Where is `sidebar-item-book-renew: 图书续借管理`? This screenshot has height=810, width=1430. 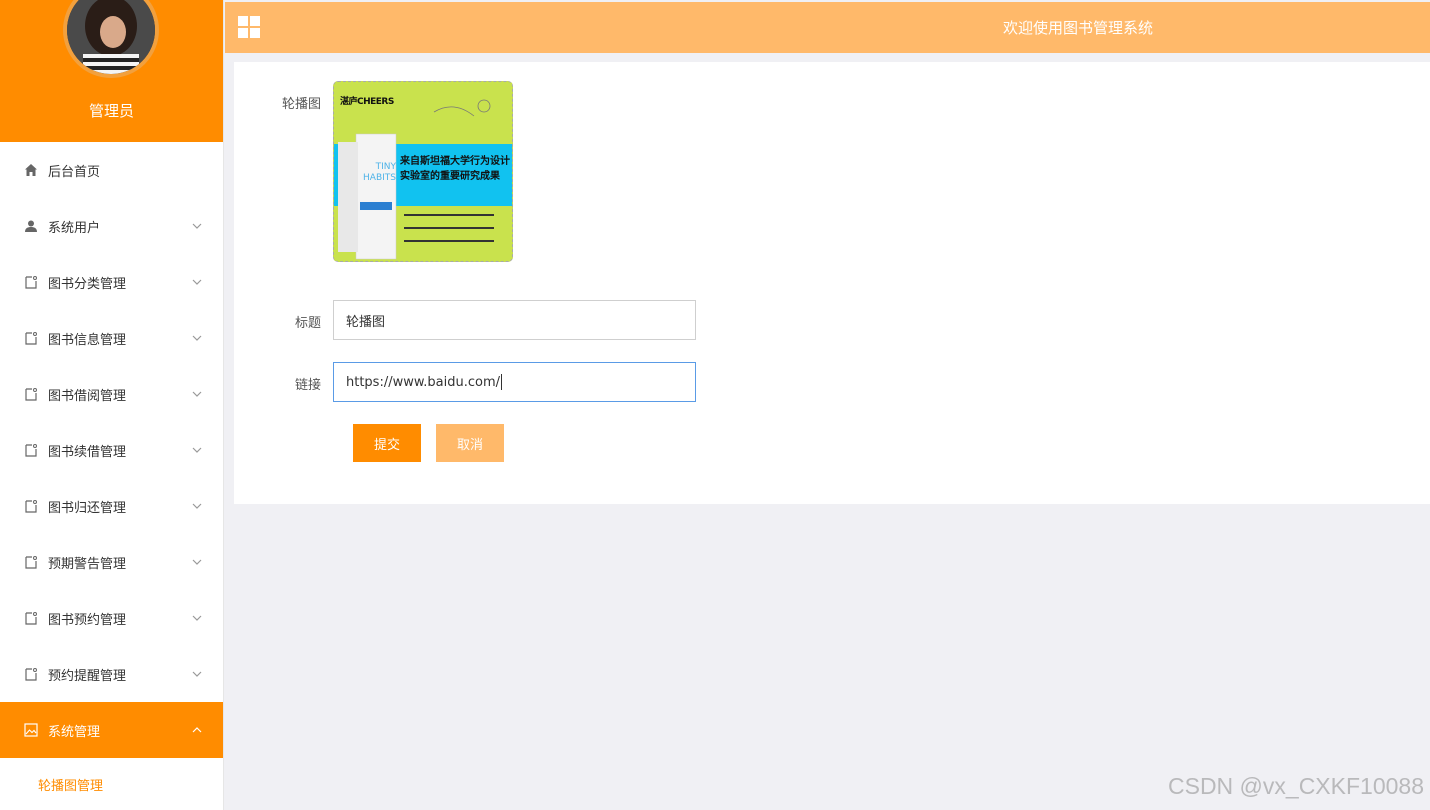
sidebar-item-book-renew: 图书续借管理 is located at coordinates (111, 450).